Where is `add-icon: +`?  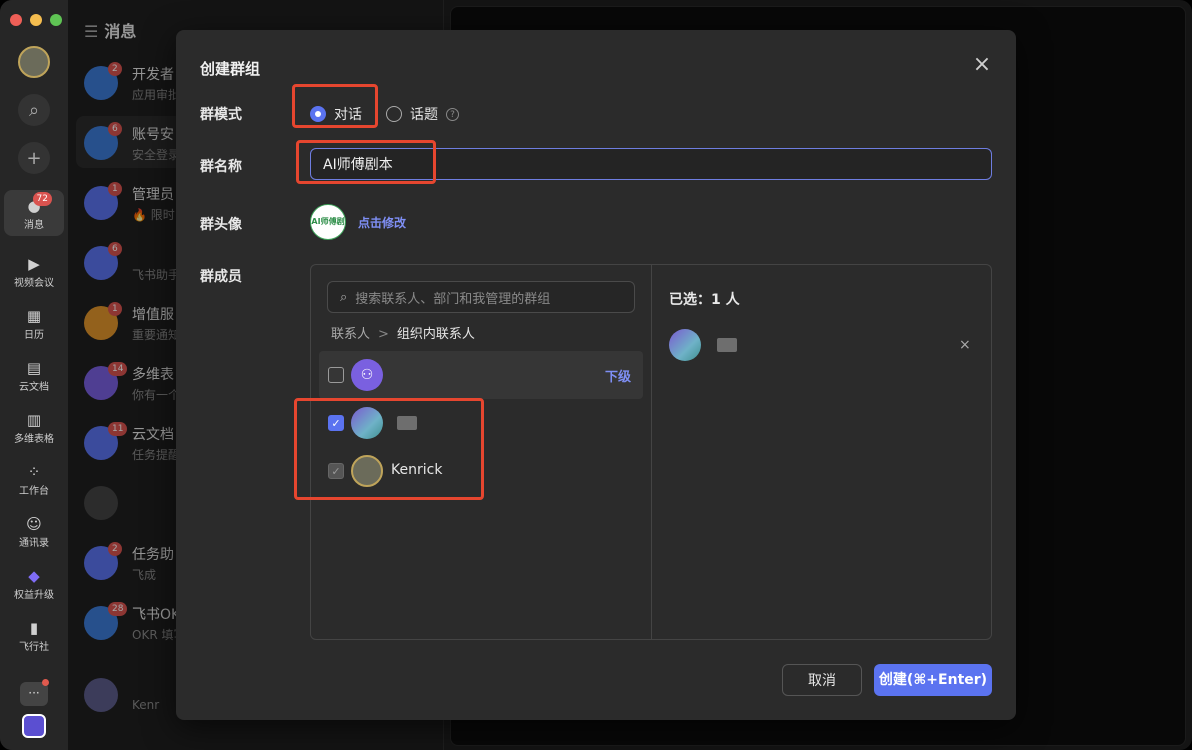
add-icon: + is located at coordinates (34, 158).